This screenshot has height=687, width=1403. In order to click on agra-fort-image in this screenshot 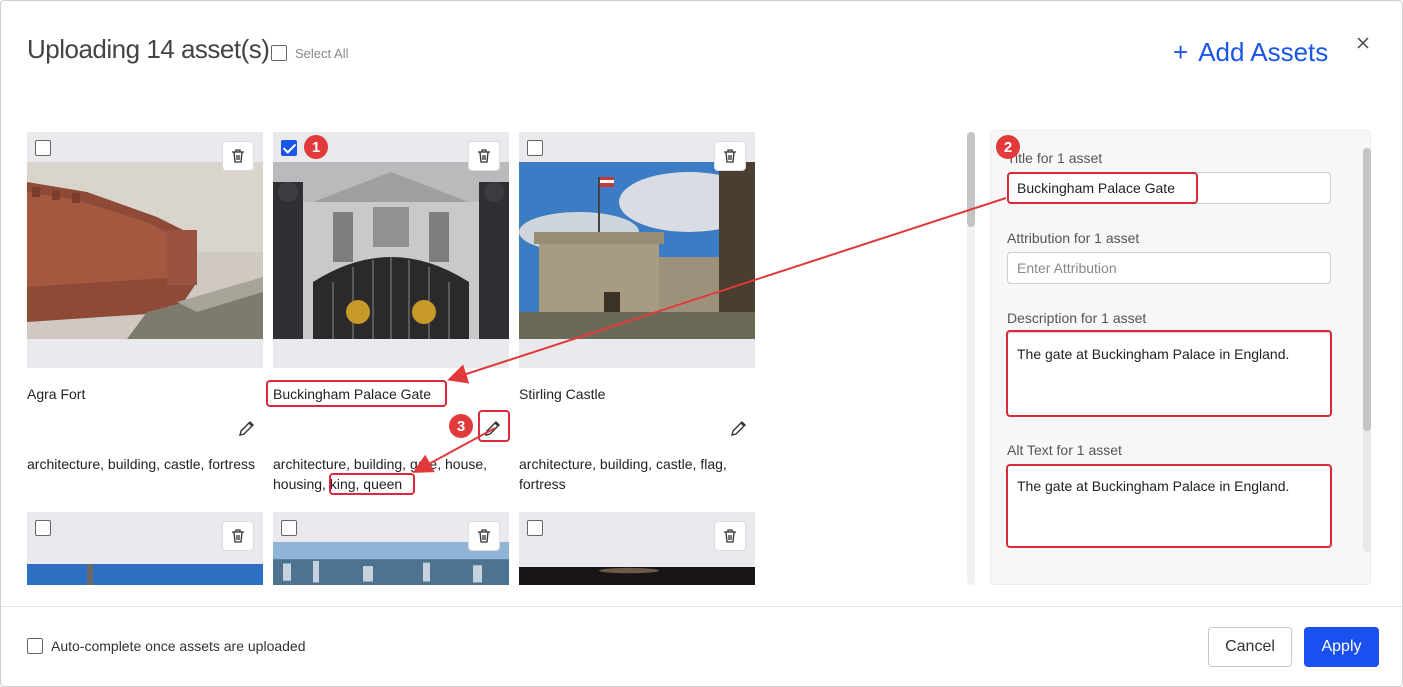, I will do `click(145, 250)`.